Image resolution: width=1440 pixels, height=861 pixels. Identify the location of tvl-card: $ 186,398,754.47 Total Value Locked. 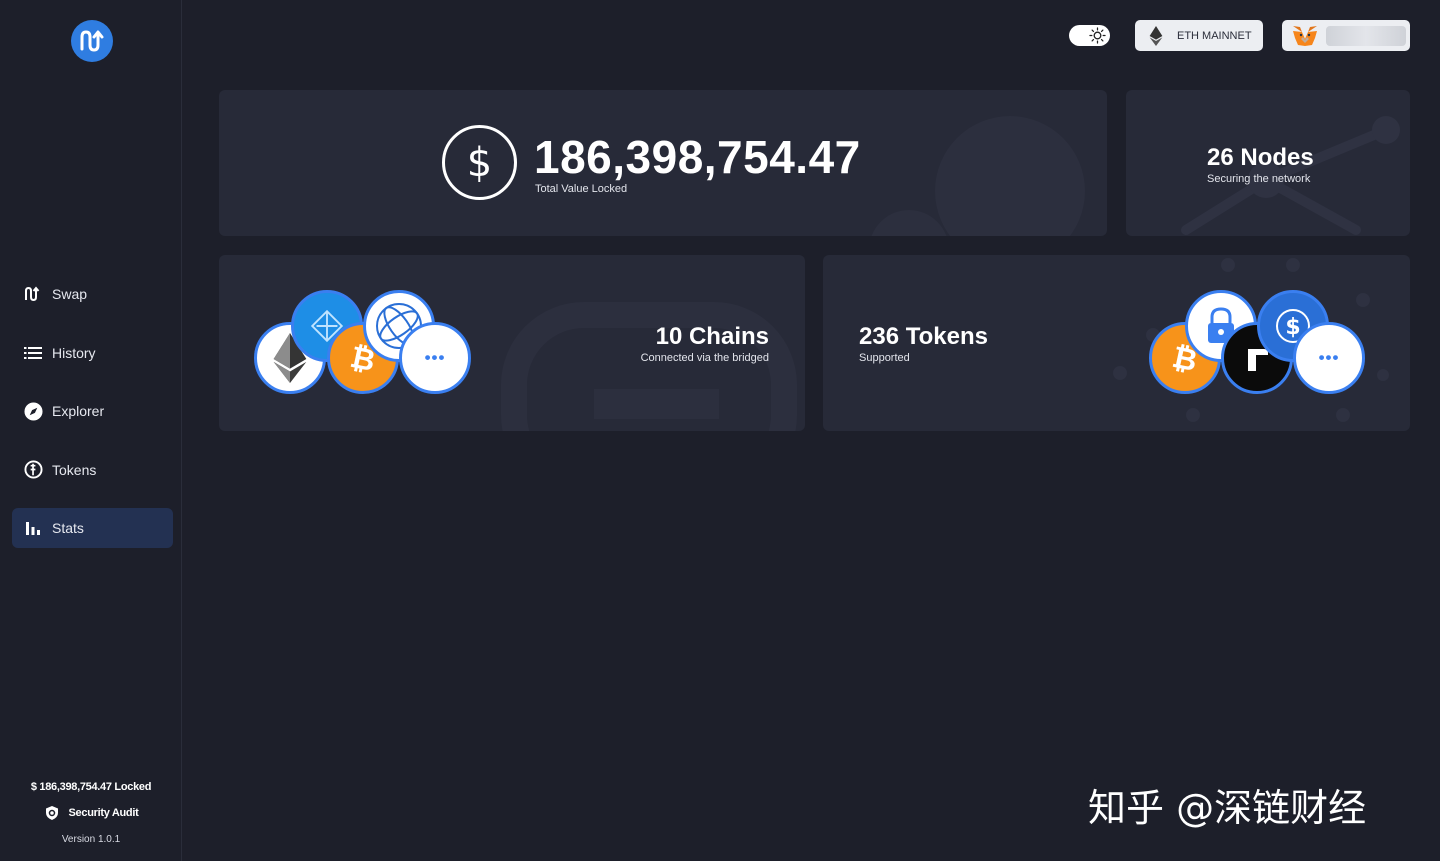
(663, 163).